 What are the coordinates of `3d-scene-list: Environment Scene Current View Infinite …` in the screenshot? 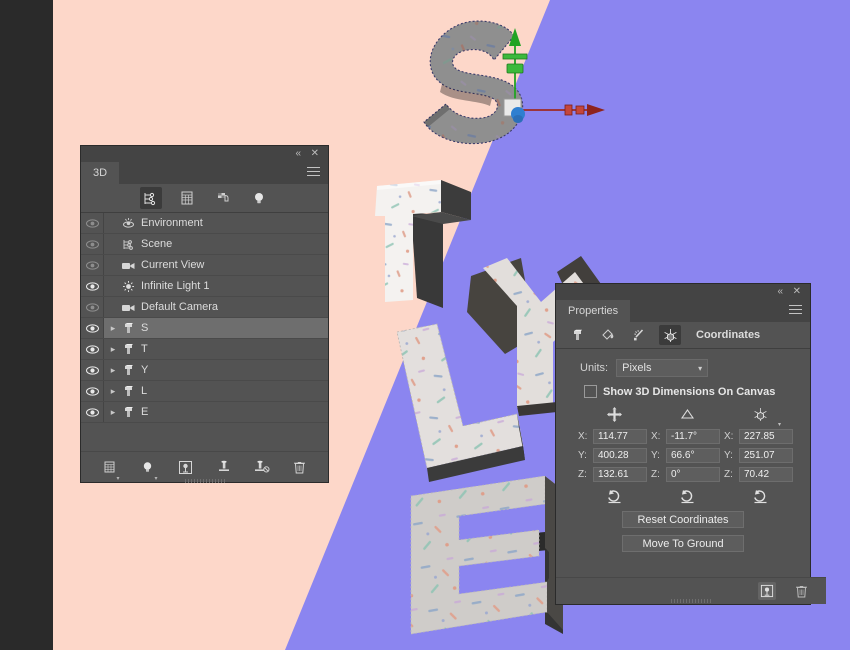 It's located at (204, 318).